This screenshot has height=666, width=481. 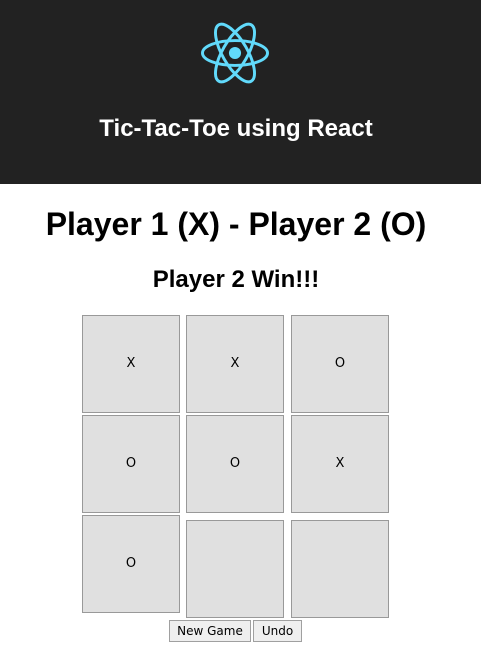 What do you see at coordinates (340, 464) in the screenshot?
I see `board-square-6: X` at bounding box center [340, 464].